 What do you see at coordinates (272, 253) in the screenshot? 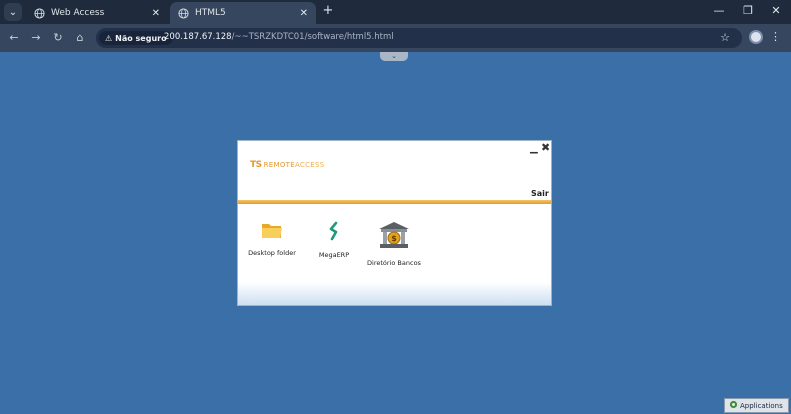
I see `app-label: Desktop folder` at bounding box center [272, 253].